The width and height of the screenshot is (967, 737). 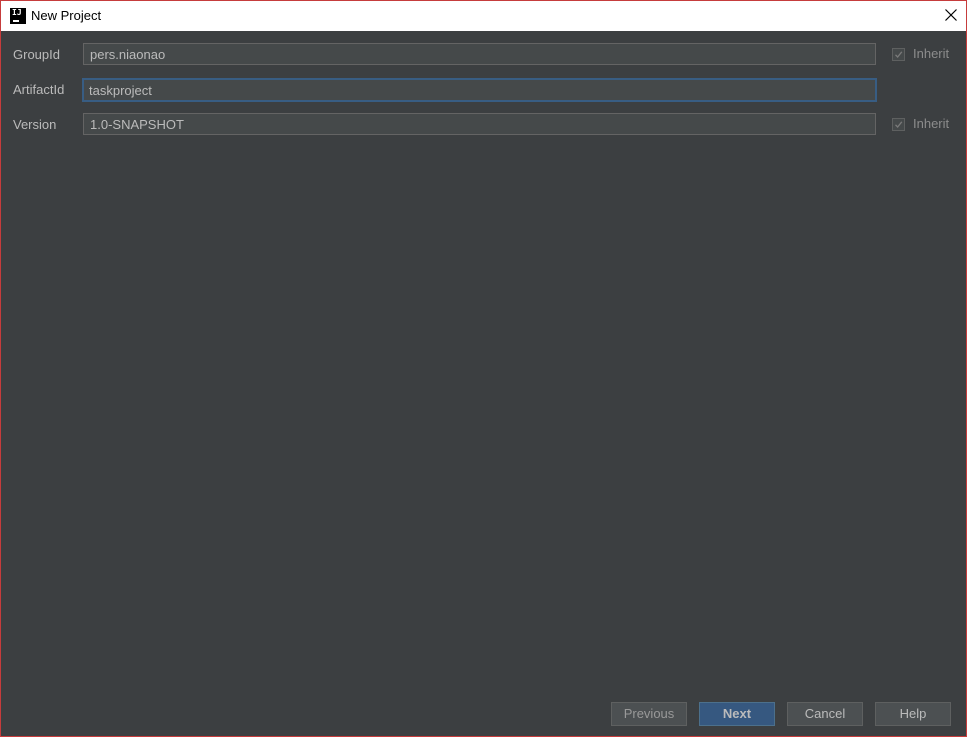 I want to click on group-id-inherit-checkbox, so click(x=898, y=54).